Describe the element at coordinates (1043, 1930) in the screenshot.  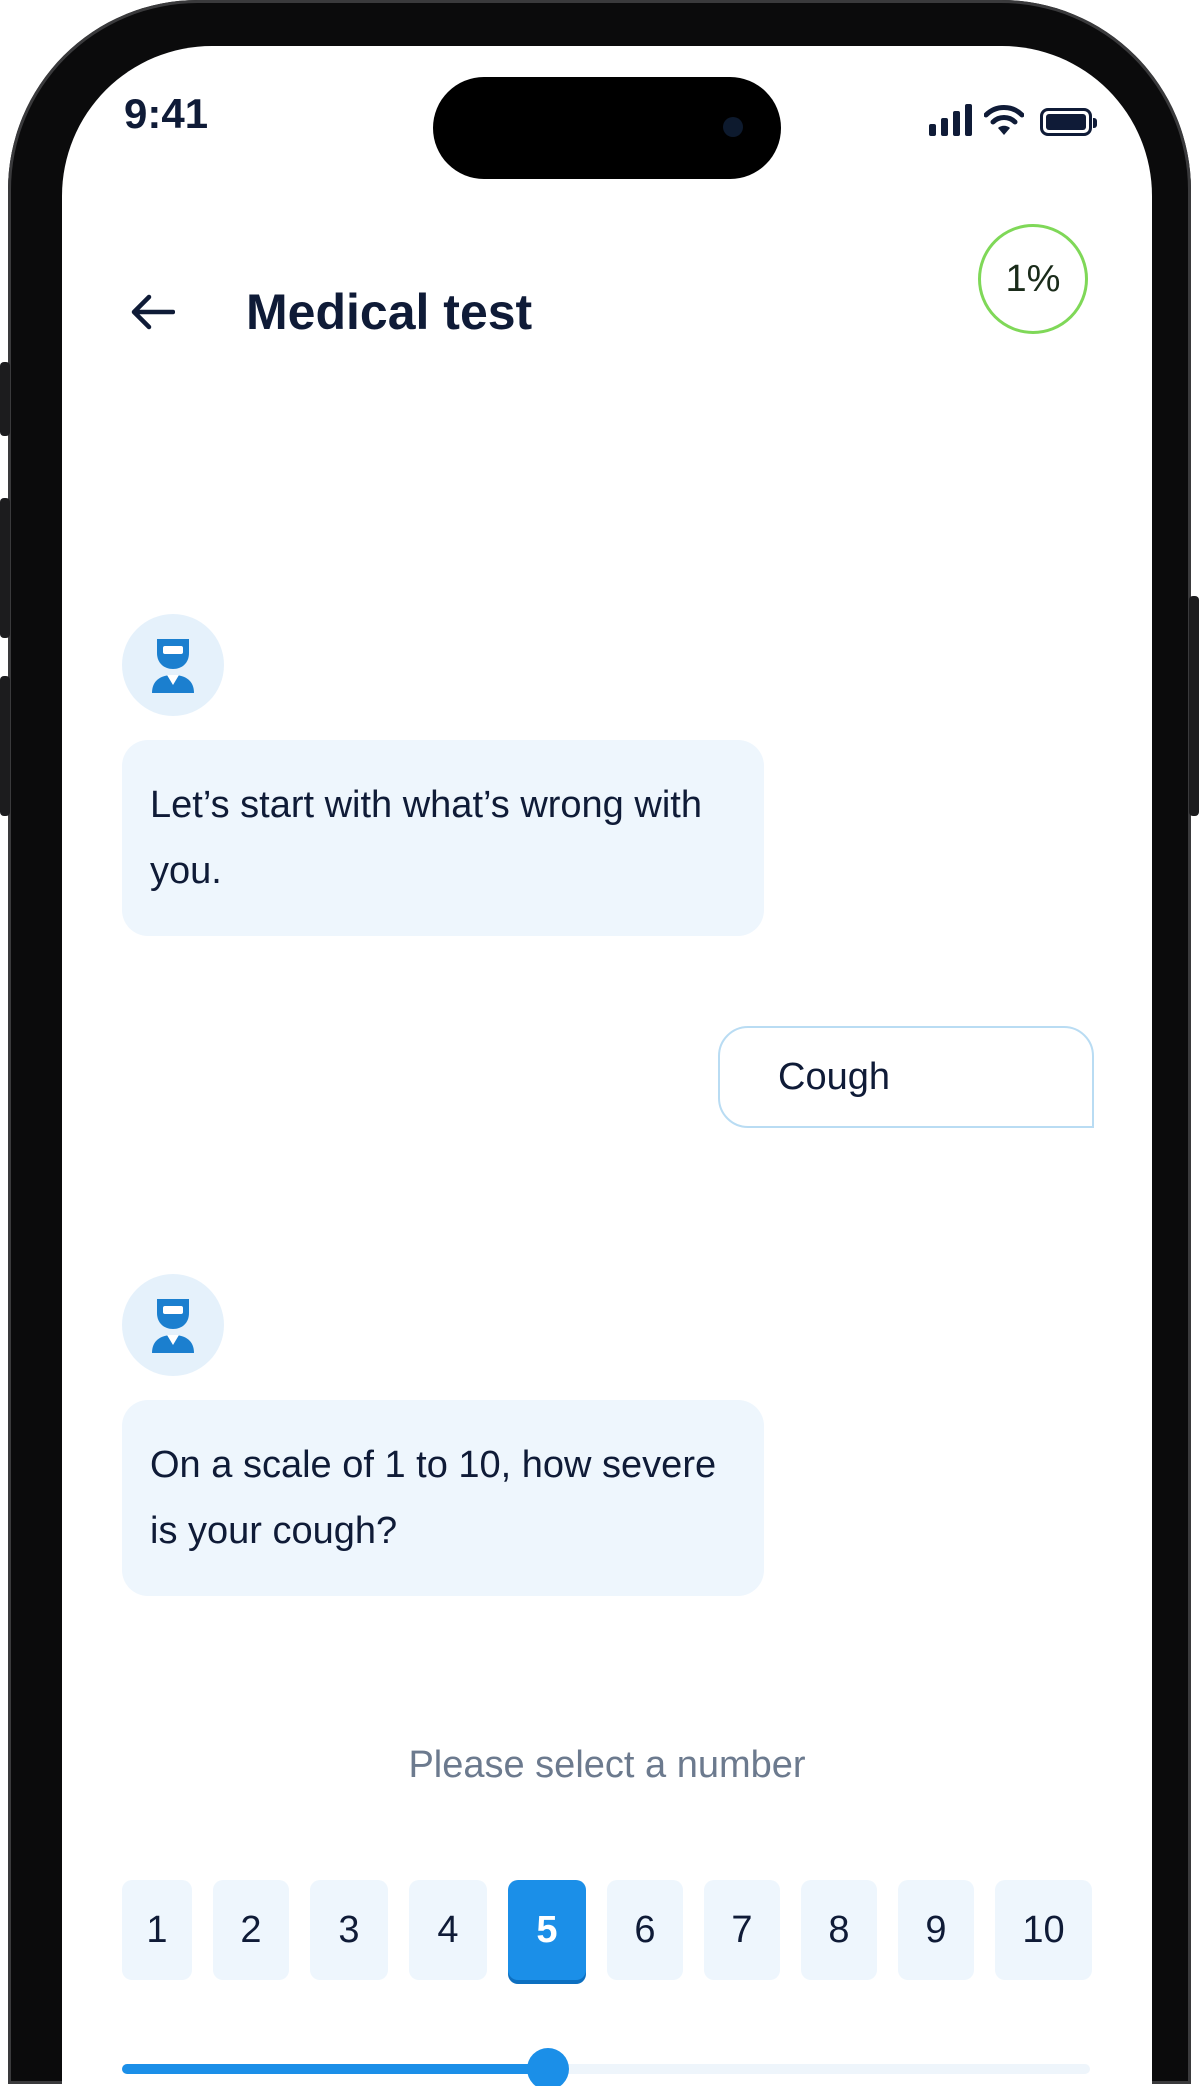
I see `rating-option: 10` at that location.